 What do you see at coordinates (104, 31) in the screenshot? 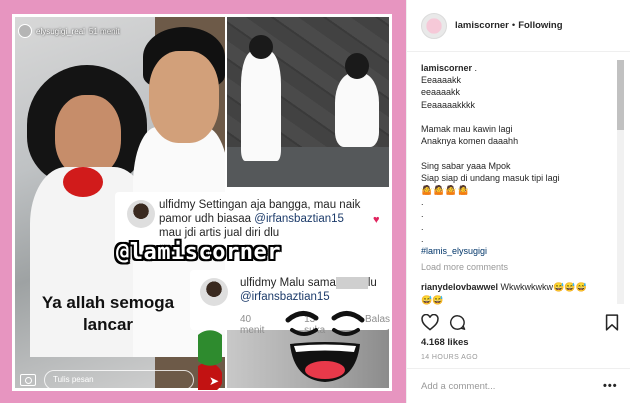
I see `story-time: 51 menit` at bounding box center [104, 31].